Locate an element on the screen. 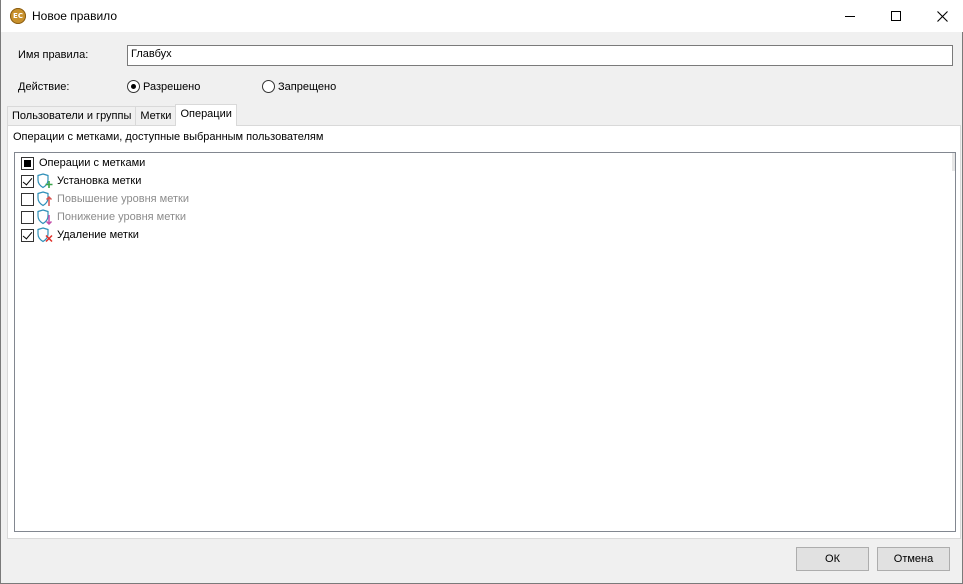 Image resolution: width=963 pixels, height=584 pixels. delete-label-checkbox is located at coordinates (27, 235).